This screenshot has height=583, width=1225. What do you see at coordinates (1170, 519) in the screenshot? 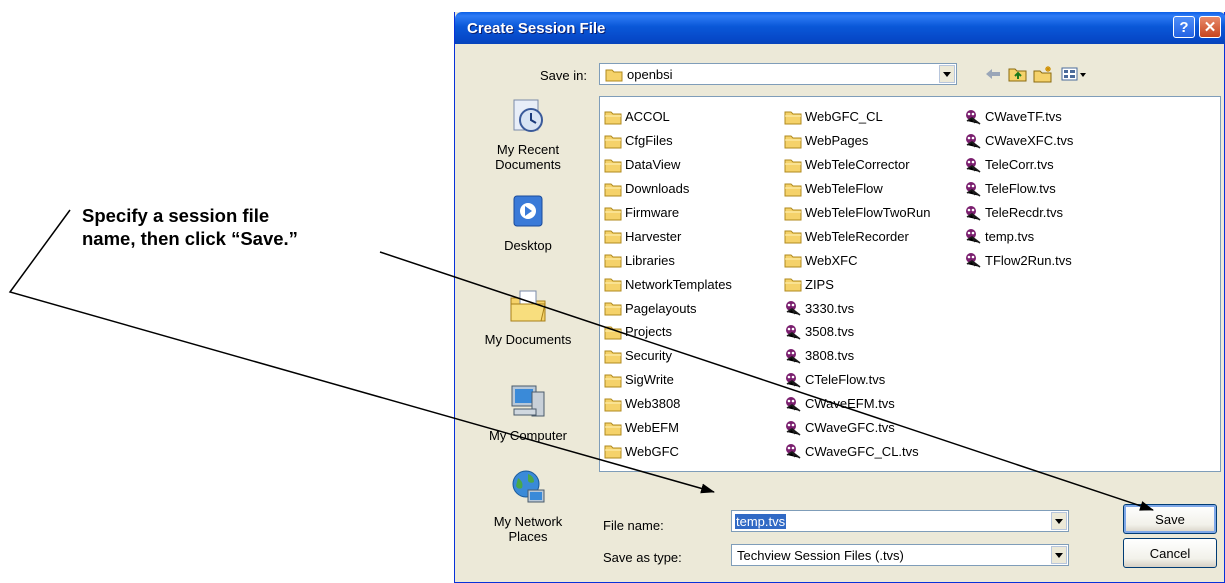
I see `save-button: Save` at bounding box center [1170, 519].